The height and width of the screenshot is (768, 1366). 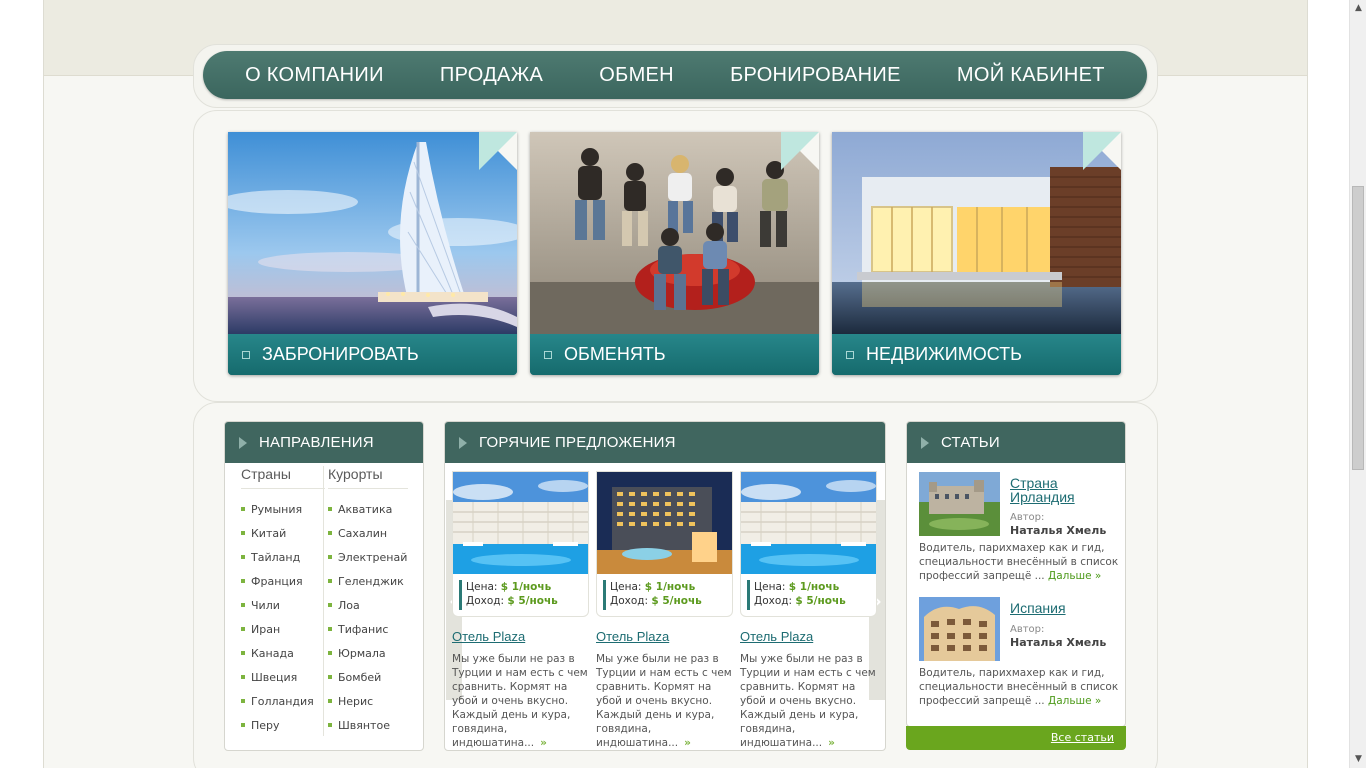 I want to click on countries-item: Румыния, so click(x=283, y=509).